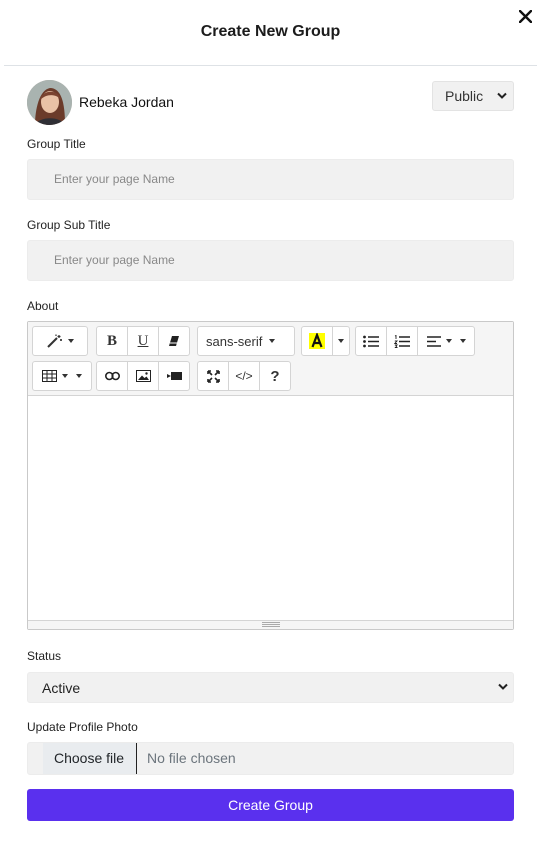 Image resolution: width=541 pixels, height=841 pixels. I want to click on about-label: About, so click(43, 306).